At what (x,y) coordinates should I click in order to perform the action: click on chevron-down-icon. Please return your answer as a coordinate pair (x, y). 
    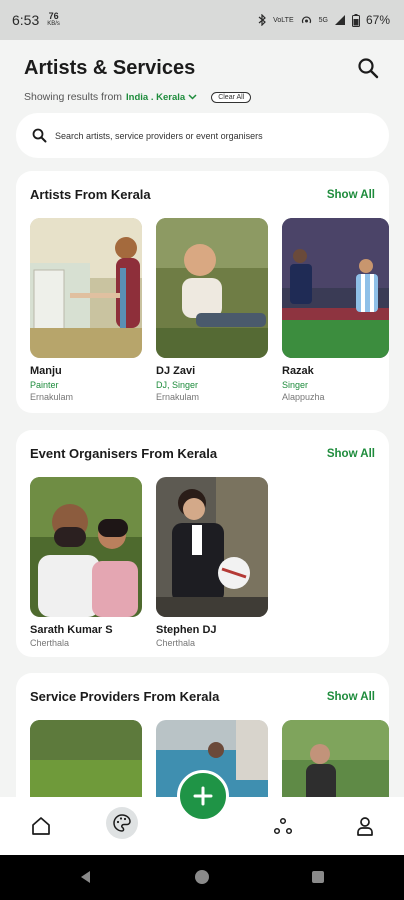
    Looking at the image, I should click on (192, 97).